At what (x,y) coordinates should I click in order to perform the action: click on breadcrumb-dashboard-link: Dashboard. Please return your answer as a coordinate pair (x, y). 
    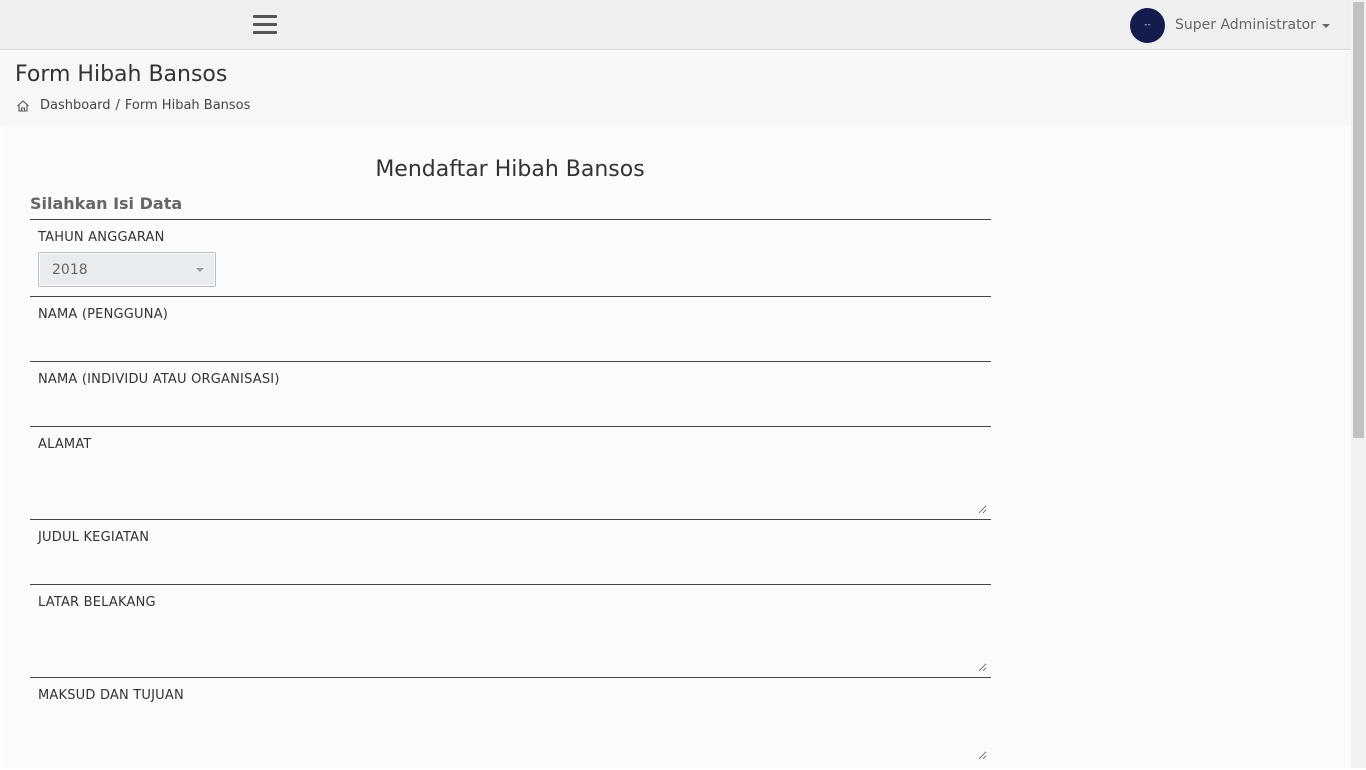
    Looking at the image, I should click on (75, 105).